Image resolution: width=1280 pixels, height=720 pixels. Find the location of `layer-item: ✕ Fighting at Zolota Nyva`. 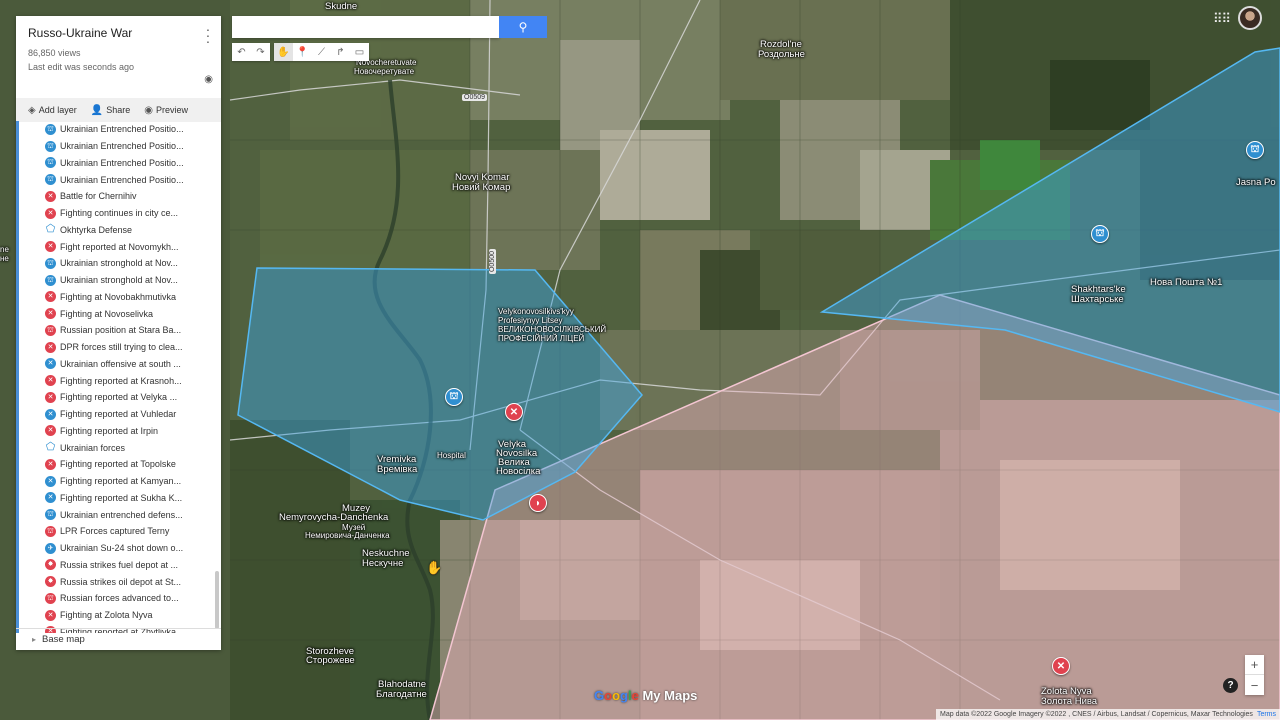

layer-item: ✕ Fighting at Zolota Nyva is located at coordinates (120, 615).